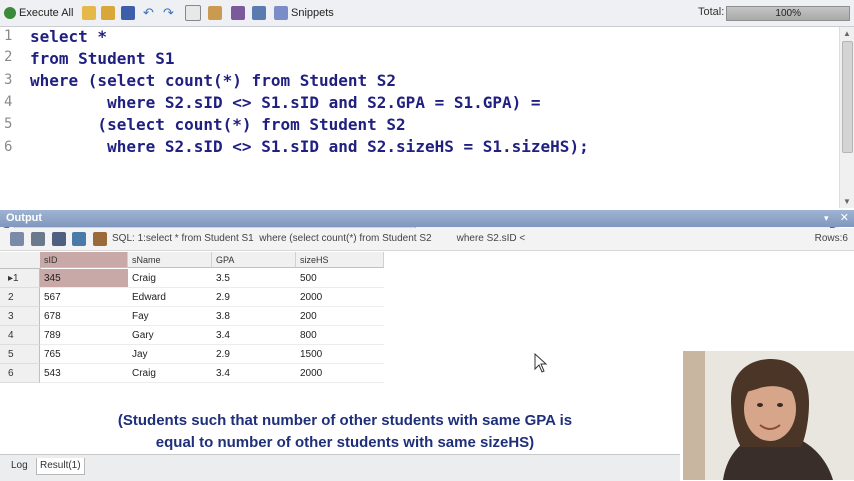 The height and width of the screenshot is (481, 854). I want to click on total-percent: 100%, so click(788, 13).